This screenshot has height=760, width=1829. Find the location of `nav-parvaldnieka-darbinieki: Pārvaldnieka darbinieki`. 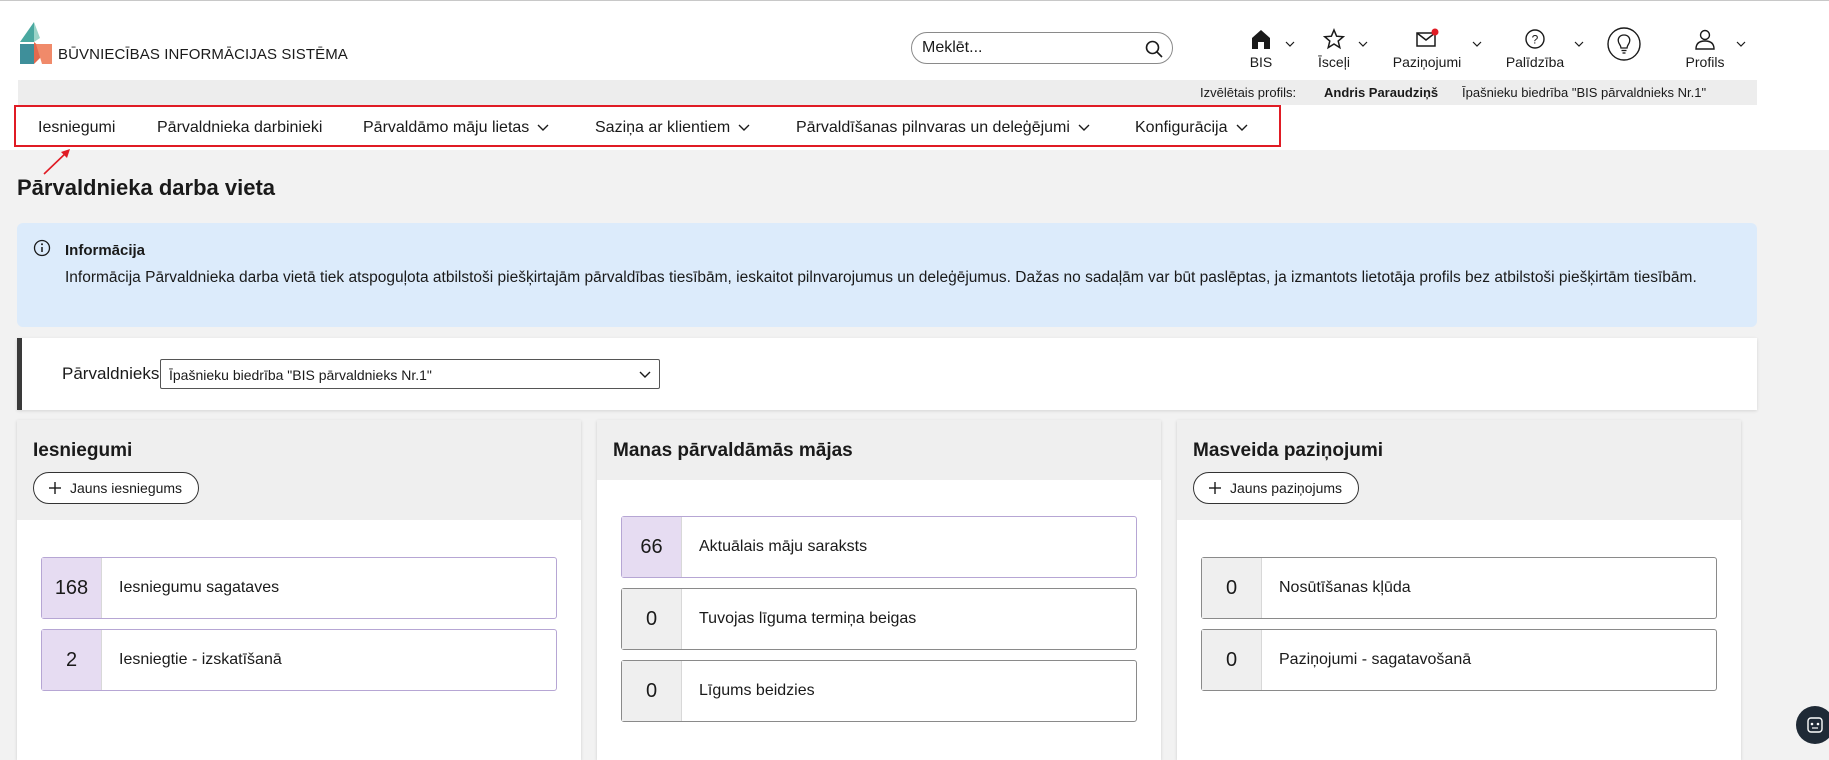

nav-parvaldnieka-darbinieki: Pārvaldnieka darbinieki is located at coordinates (239, 128).